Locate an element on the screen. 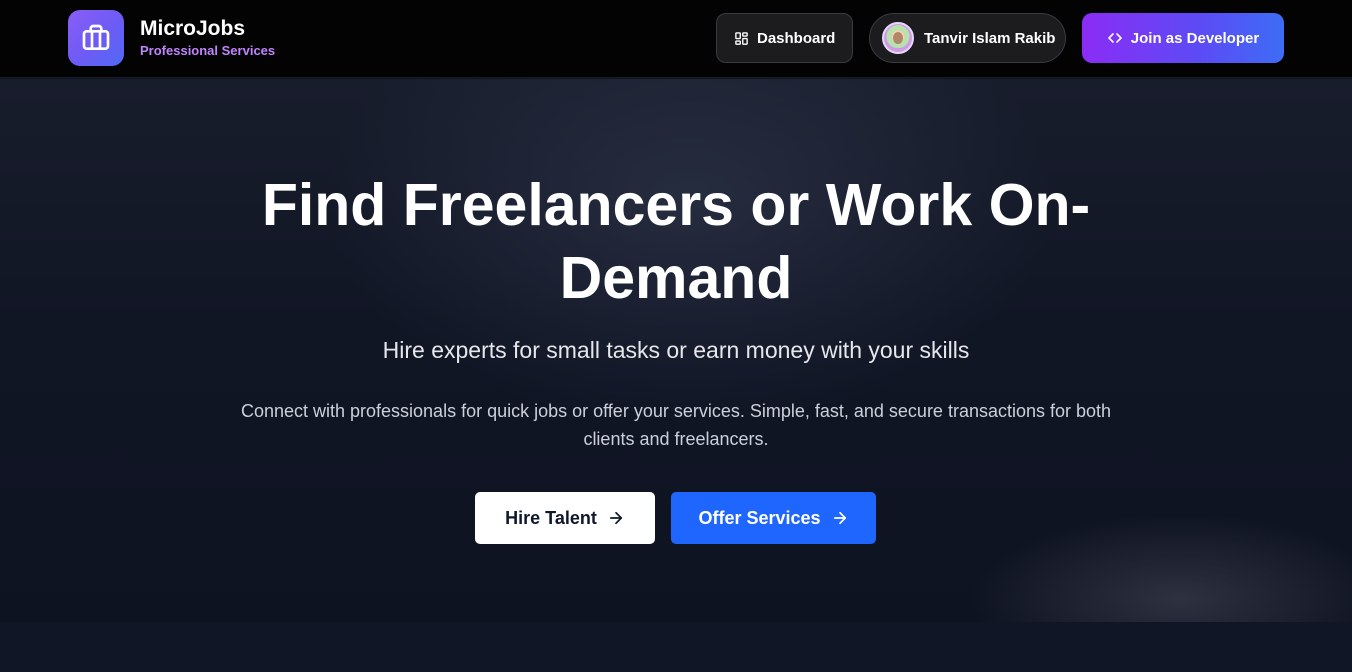 The height and width of the screenshot is (672, 1352). user-profile-button: Tanvir Islam Rakib is located at coordinates (967, 38).